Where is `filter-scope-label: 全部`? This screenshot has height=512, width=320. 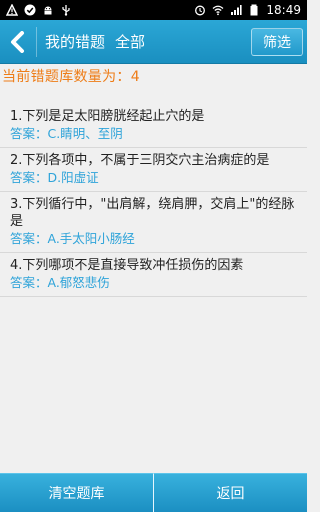 filter-scope-label: 全部 is located at coordinates (130, 42).